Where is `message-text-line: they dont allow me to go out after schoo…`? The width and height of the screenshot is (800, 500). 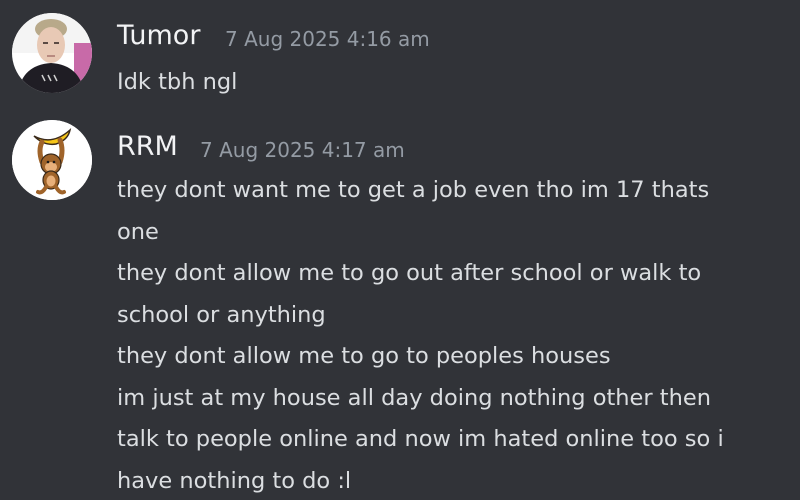
message-text-line: they dont allow me to go out after schoo… is located at coordinates (409, 273).